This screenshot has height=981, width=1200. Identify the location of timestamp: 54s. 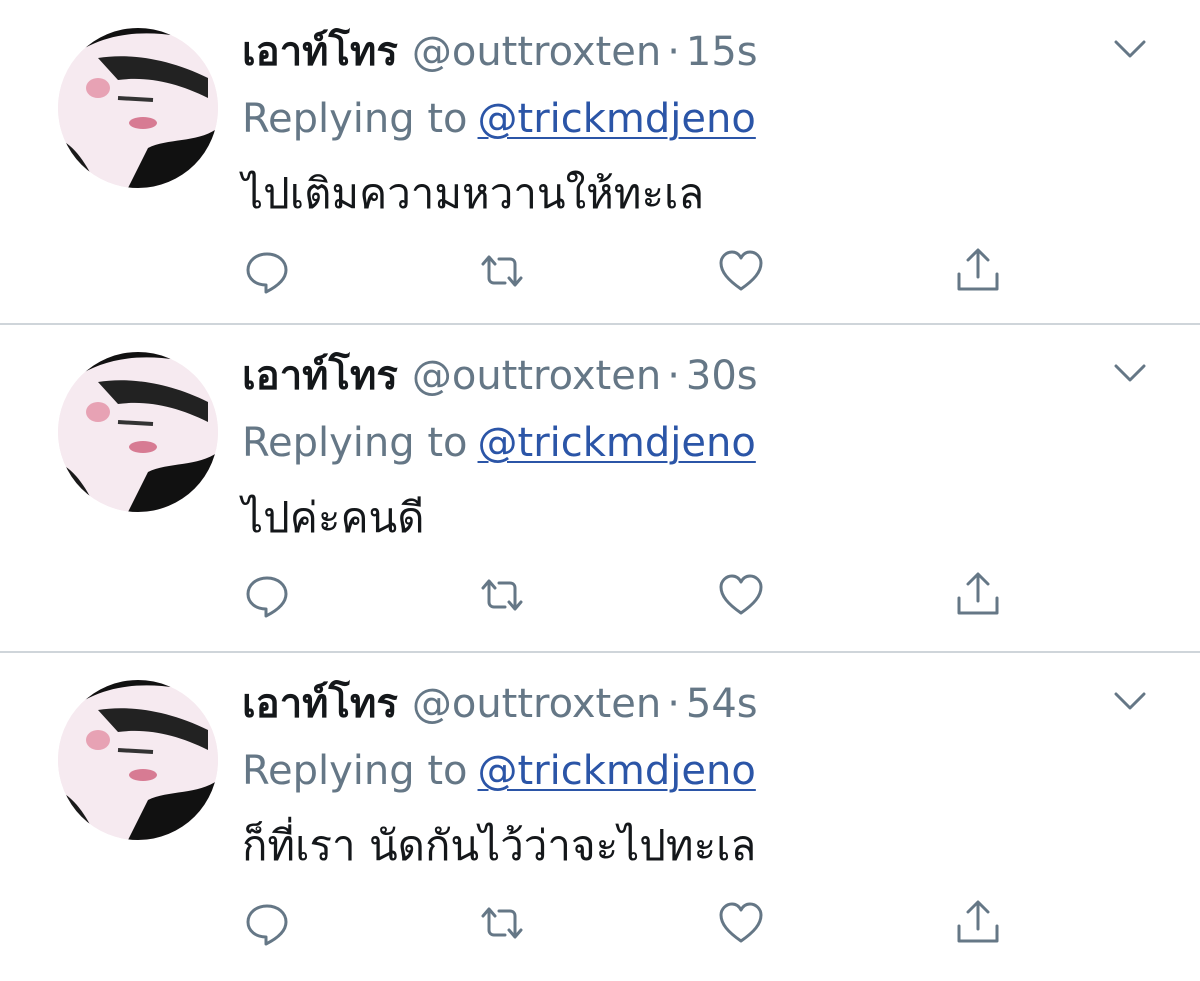
(722, 704).